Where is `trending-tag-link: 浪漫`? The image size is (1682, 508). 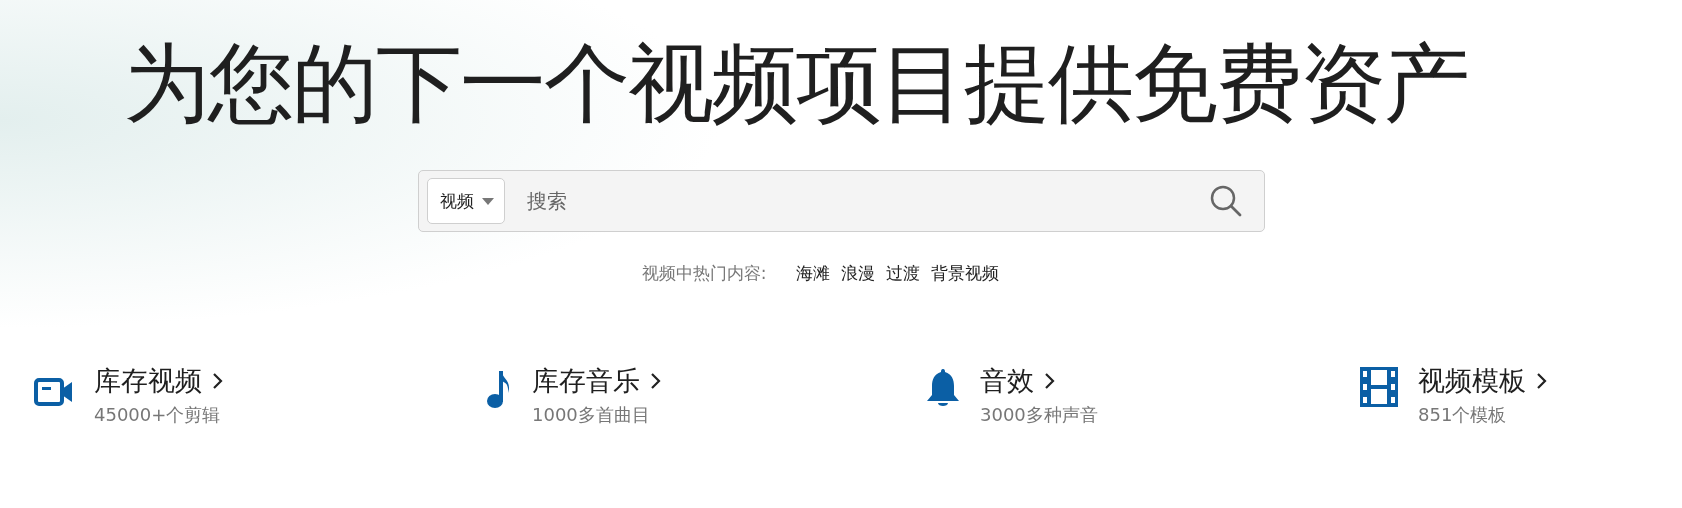
trending-tag-link: 浪漫 is located at coordinates (858, 273).